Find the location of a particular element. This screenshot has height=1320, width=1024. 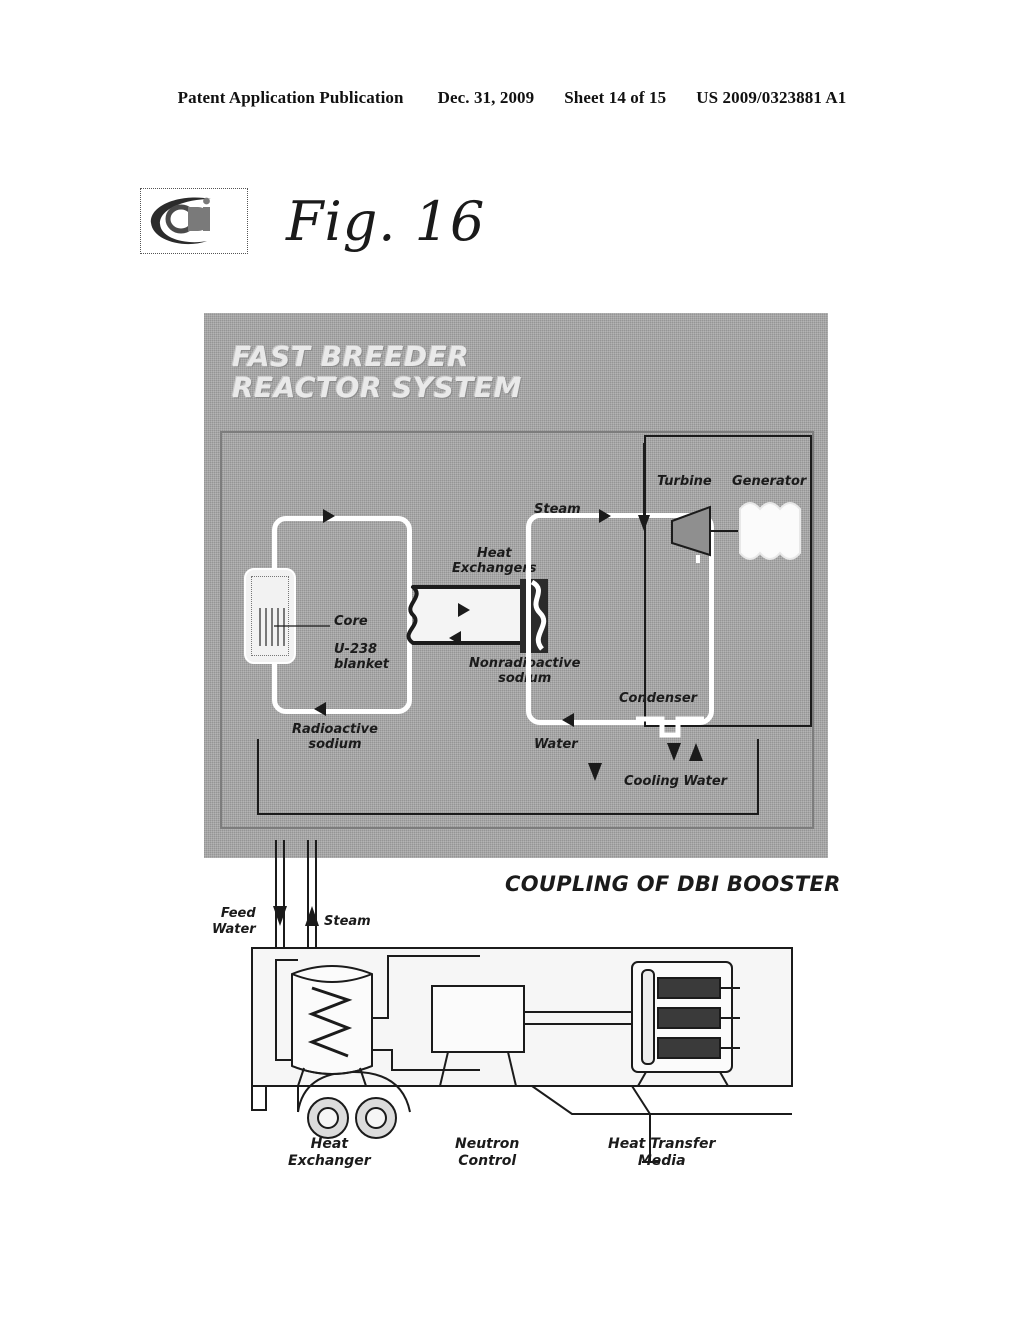

panel-title: FAST BREEDER REACTOR SYSTEM is located at coordinates (377, 372).